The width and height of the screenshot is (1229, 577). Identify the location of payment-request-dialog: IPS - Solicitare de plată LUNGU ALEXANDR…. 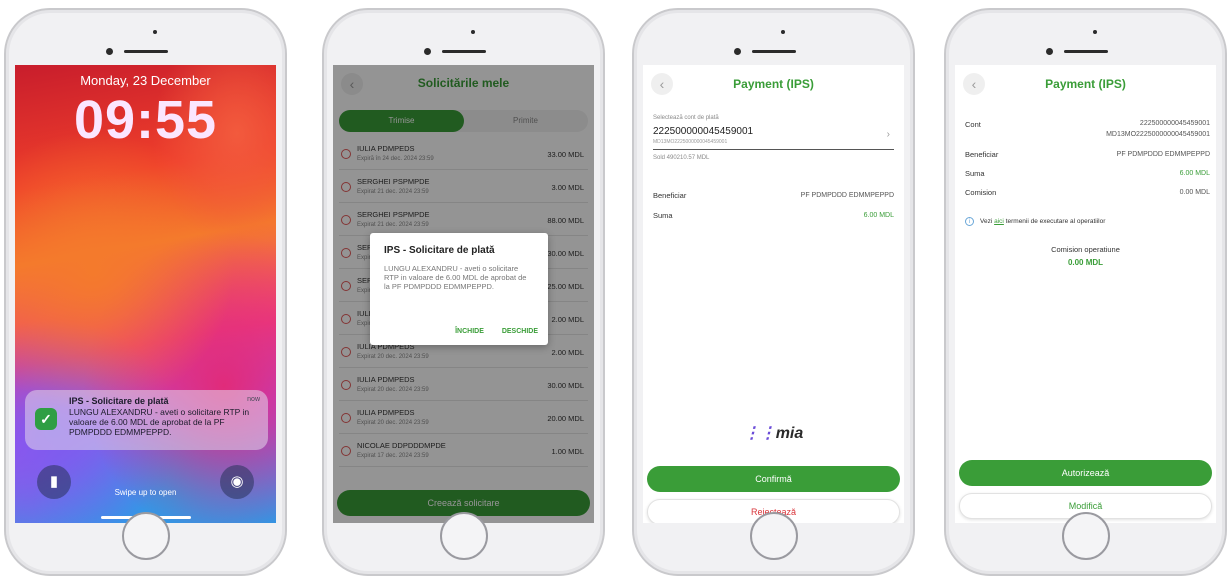
(459, 289).